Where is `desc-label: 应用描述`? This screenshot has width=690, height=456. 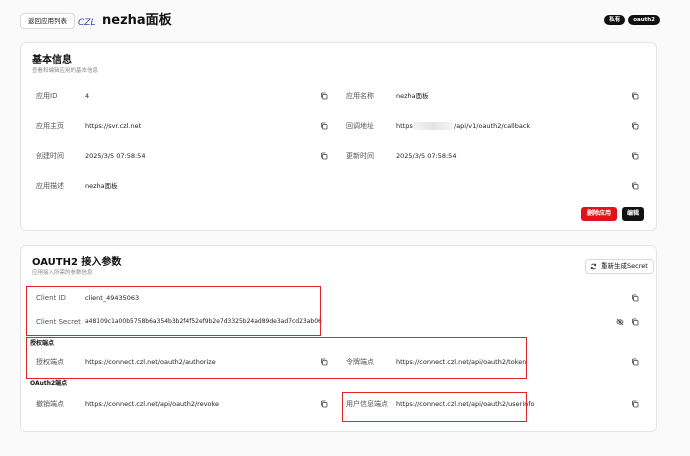
desc-label: 应用描述 is located at coordinates (50, 186).